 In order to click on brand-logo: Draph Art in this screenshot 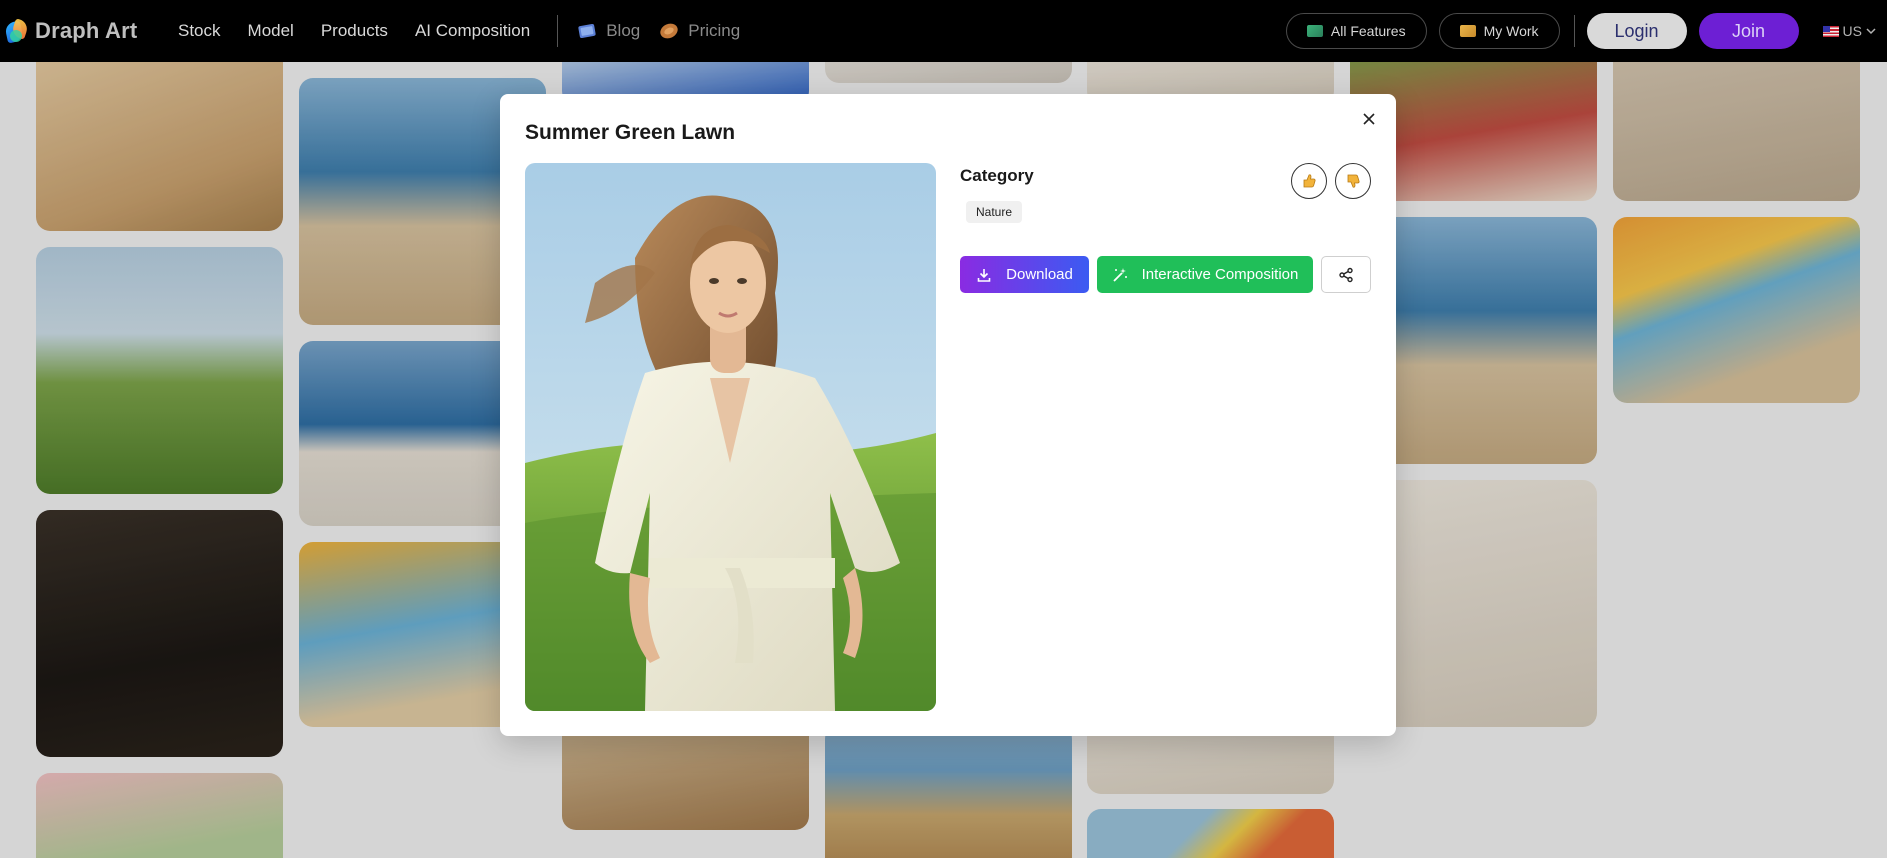, I will do `click(88, 31)`.